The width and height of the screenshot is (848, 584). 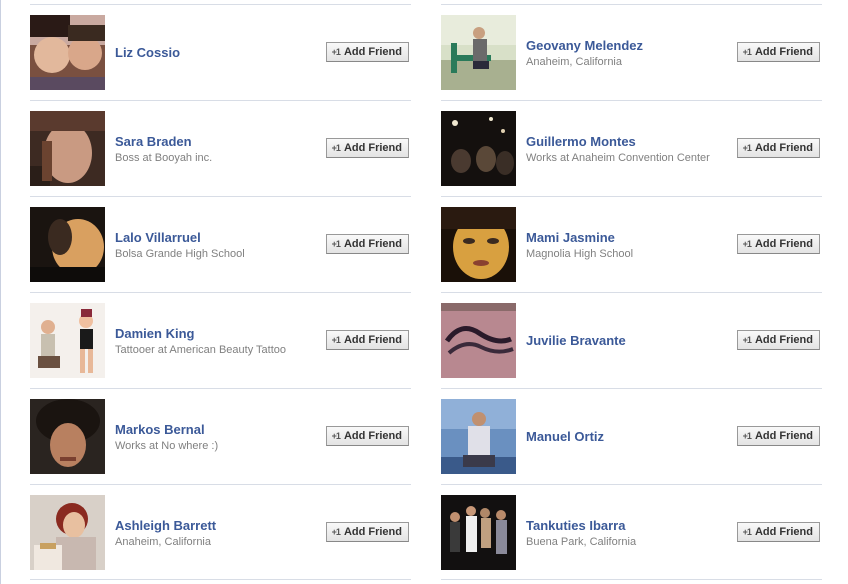 I want to click on friend-detail: Tattooer at American Beauty Tattoo, so click(x=201, y=349).